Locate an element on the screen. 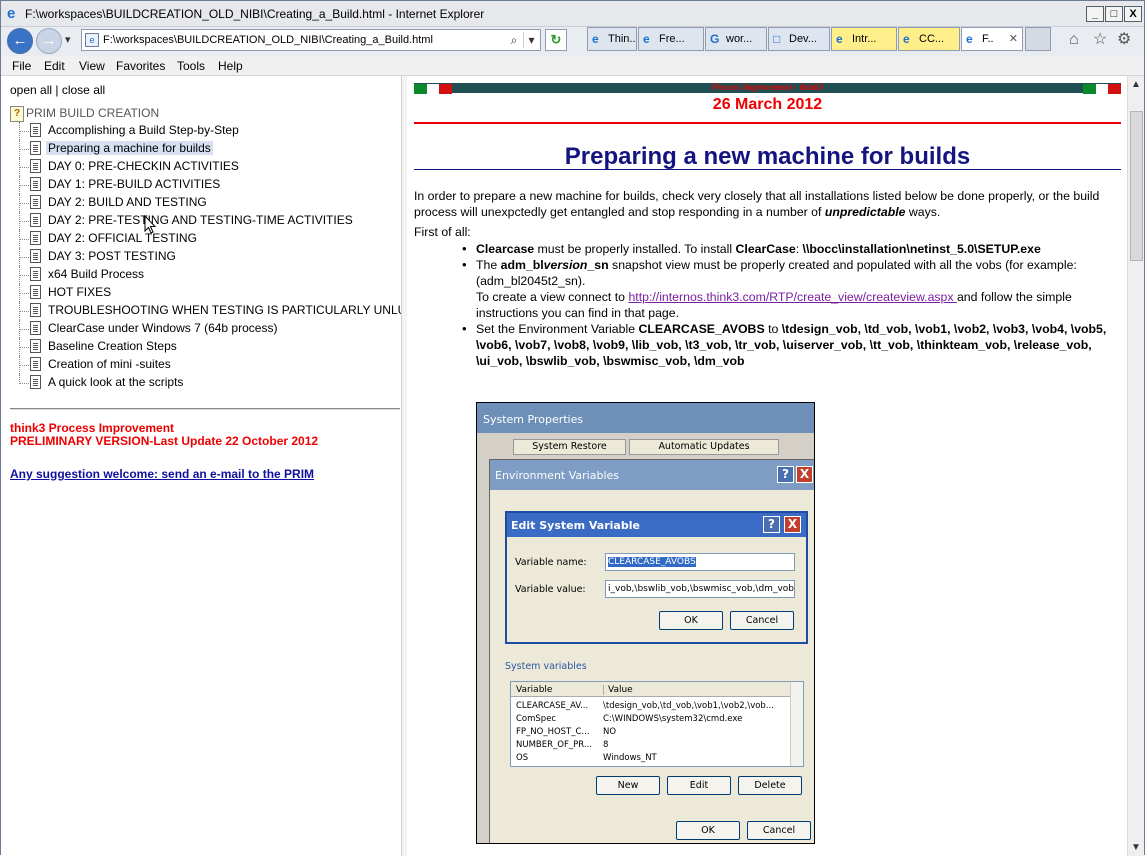  vertical-scrollbar: ▲ ▼ is located at coordinates (1135, 466).